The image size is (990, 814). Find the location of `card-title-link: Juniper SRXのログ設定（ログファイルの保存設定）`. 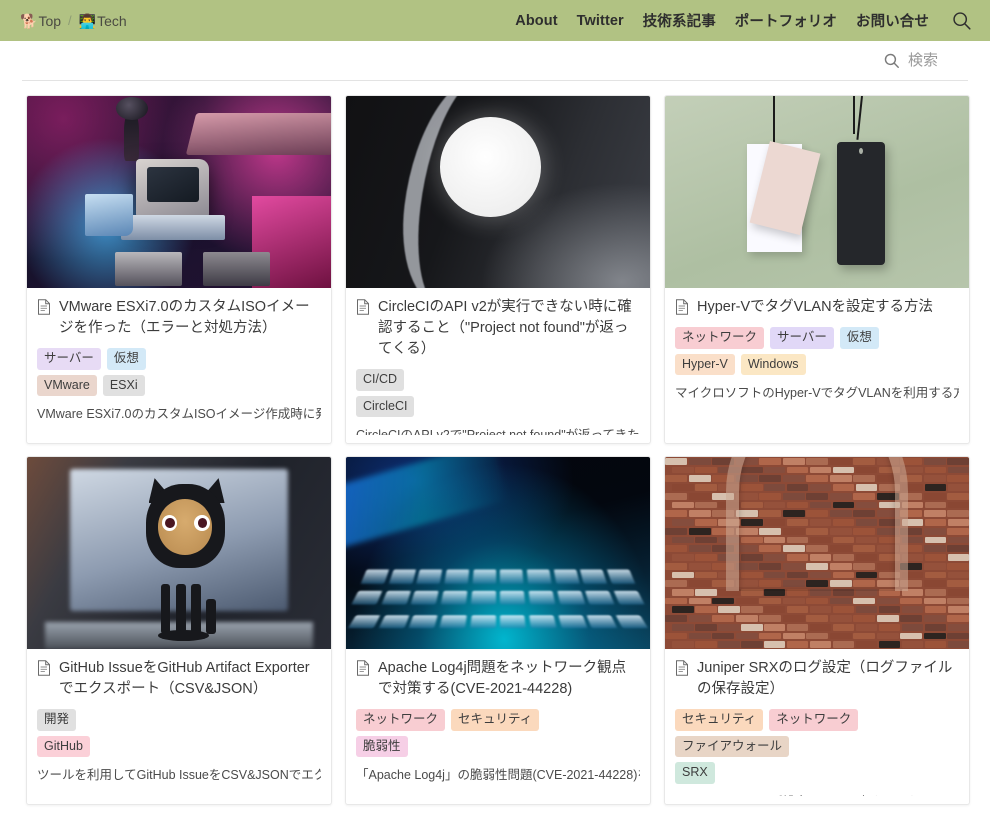

card-title-link: Juniper SRXのログ設定（ログファイルの保存設定） is located at coordinates (817, 679).